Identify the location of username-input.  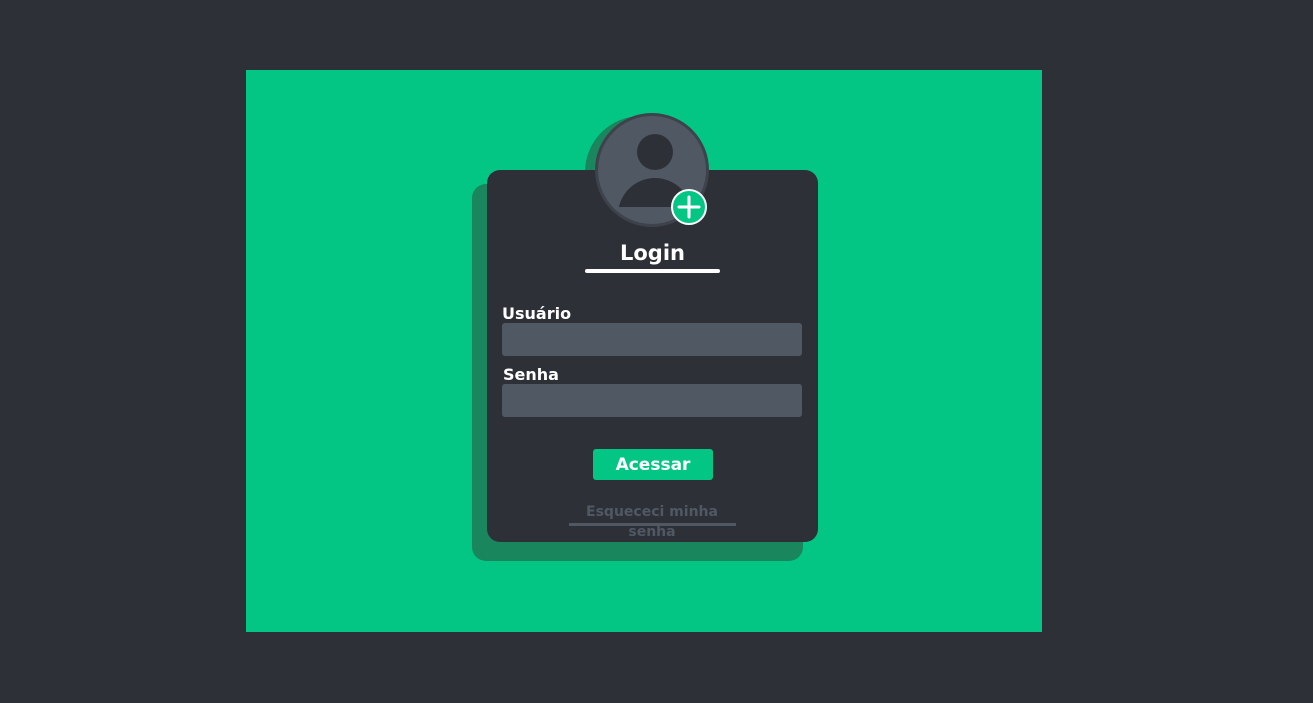
(652, 339).